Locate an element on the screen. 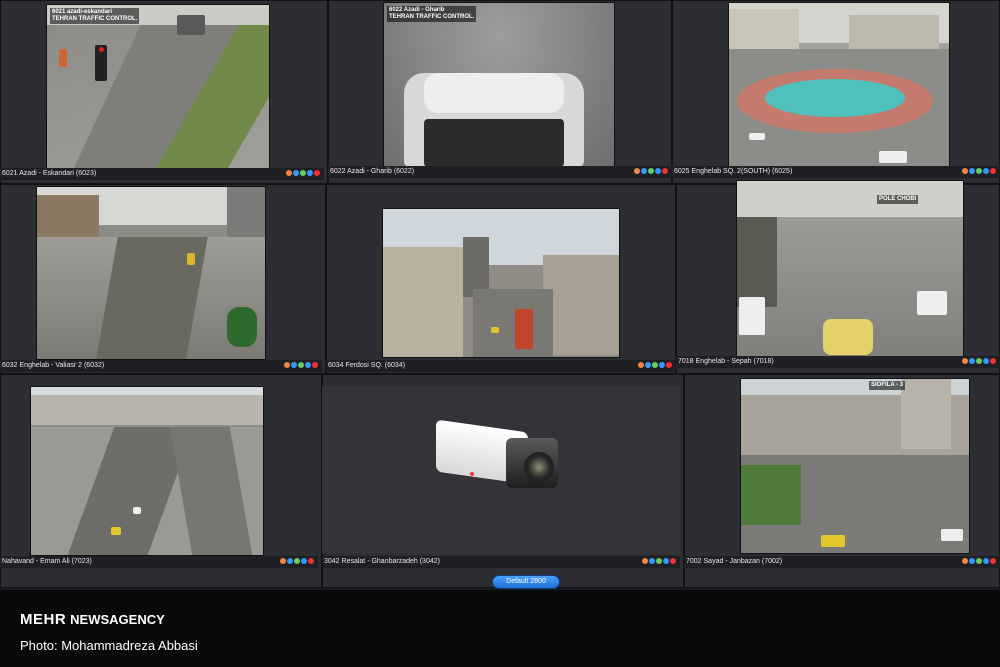  camera-caption-label: 6022 Azadi - Gharib (6022) is located at coordinates (372, 171).